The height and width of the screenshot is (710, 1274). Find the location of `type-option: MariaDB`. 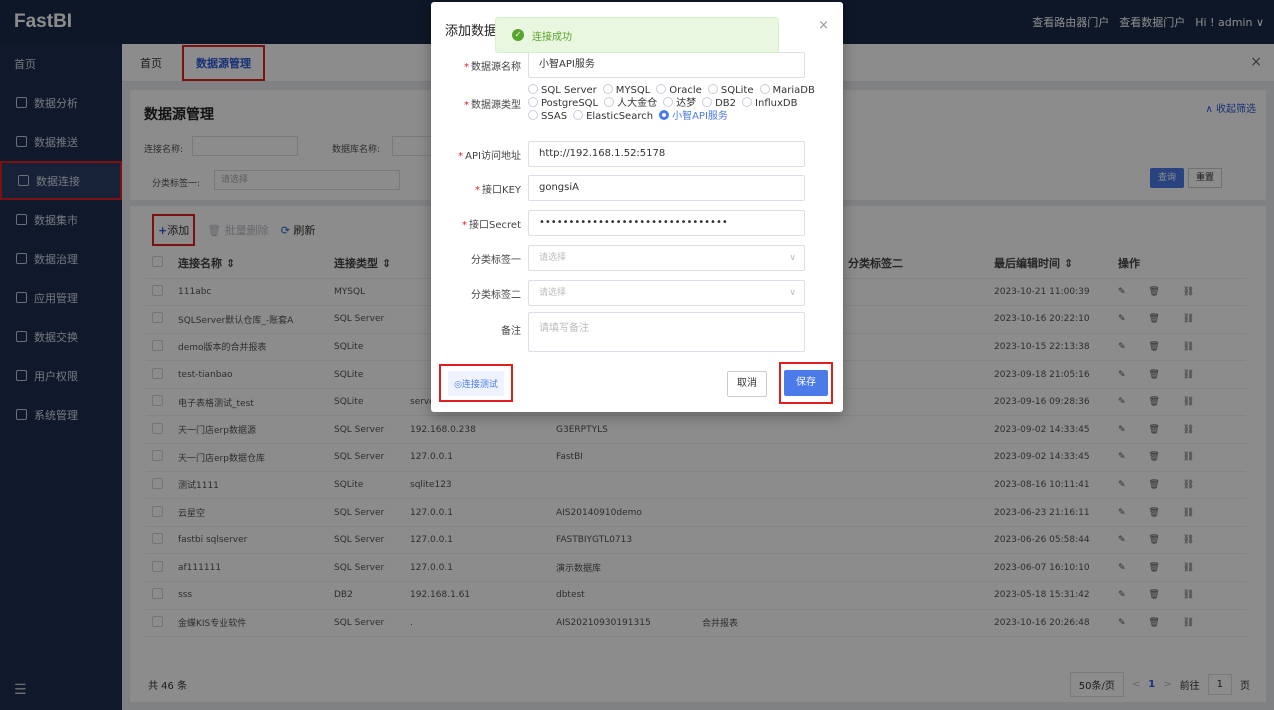

type-option: MariaDB is located at coordinates (787, 90).